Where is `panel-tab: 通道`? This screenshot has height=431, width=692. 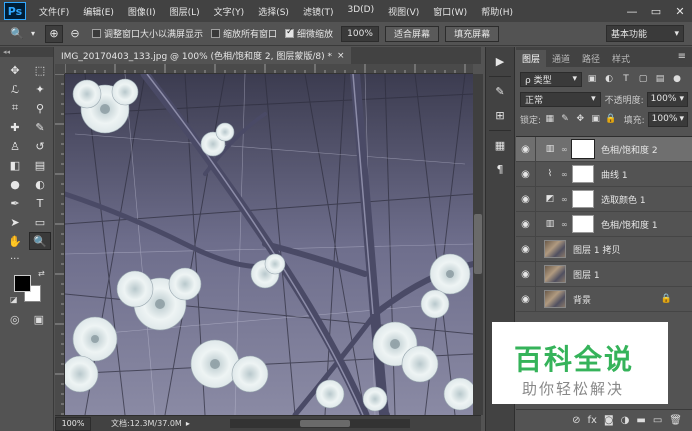
panel-tab: 通道 is located at coordinates (561, 58).